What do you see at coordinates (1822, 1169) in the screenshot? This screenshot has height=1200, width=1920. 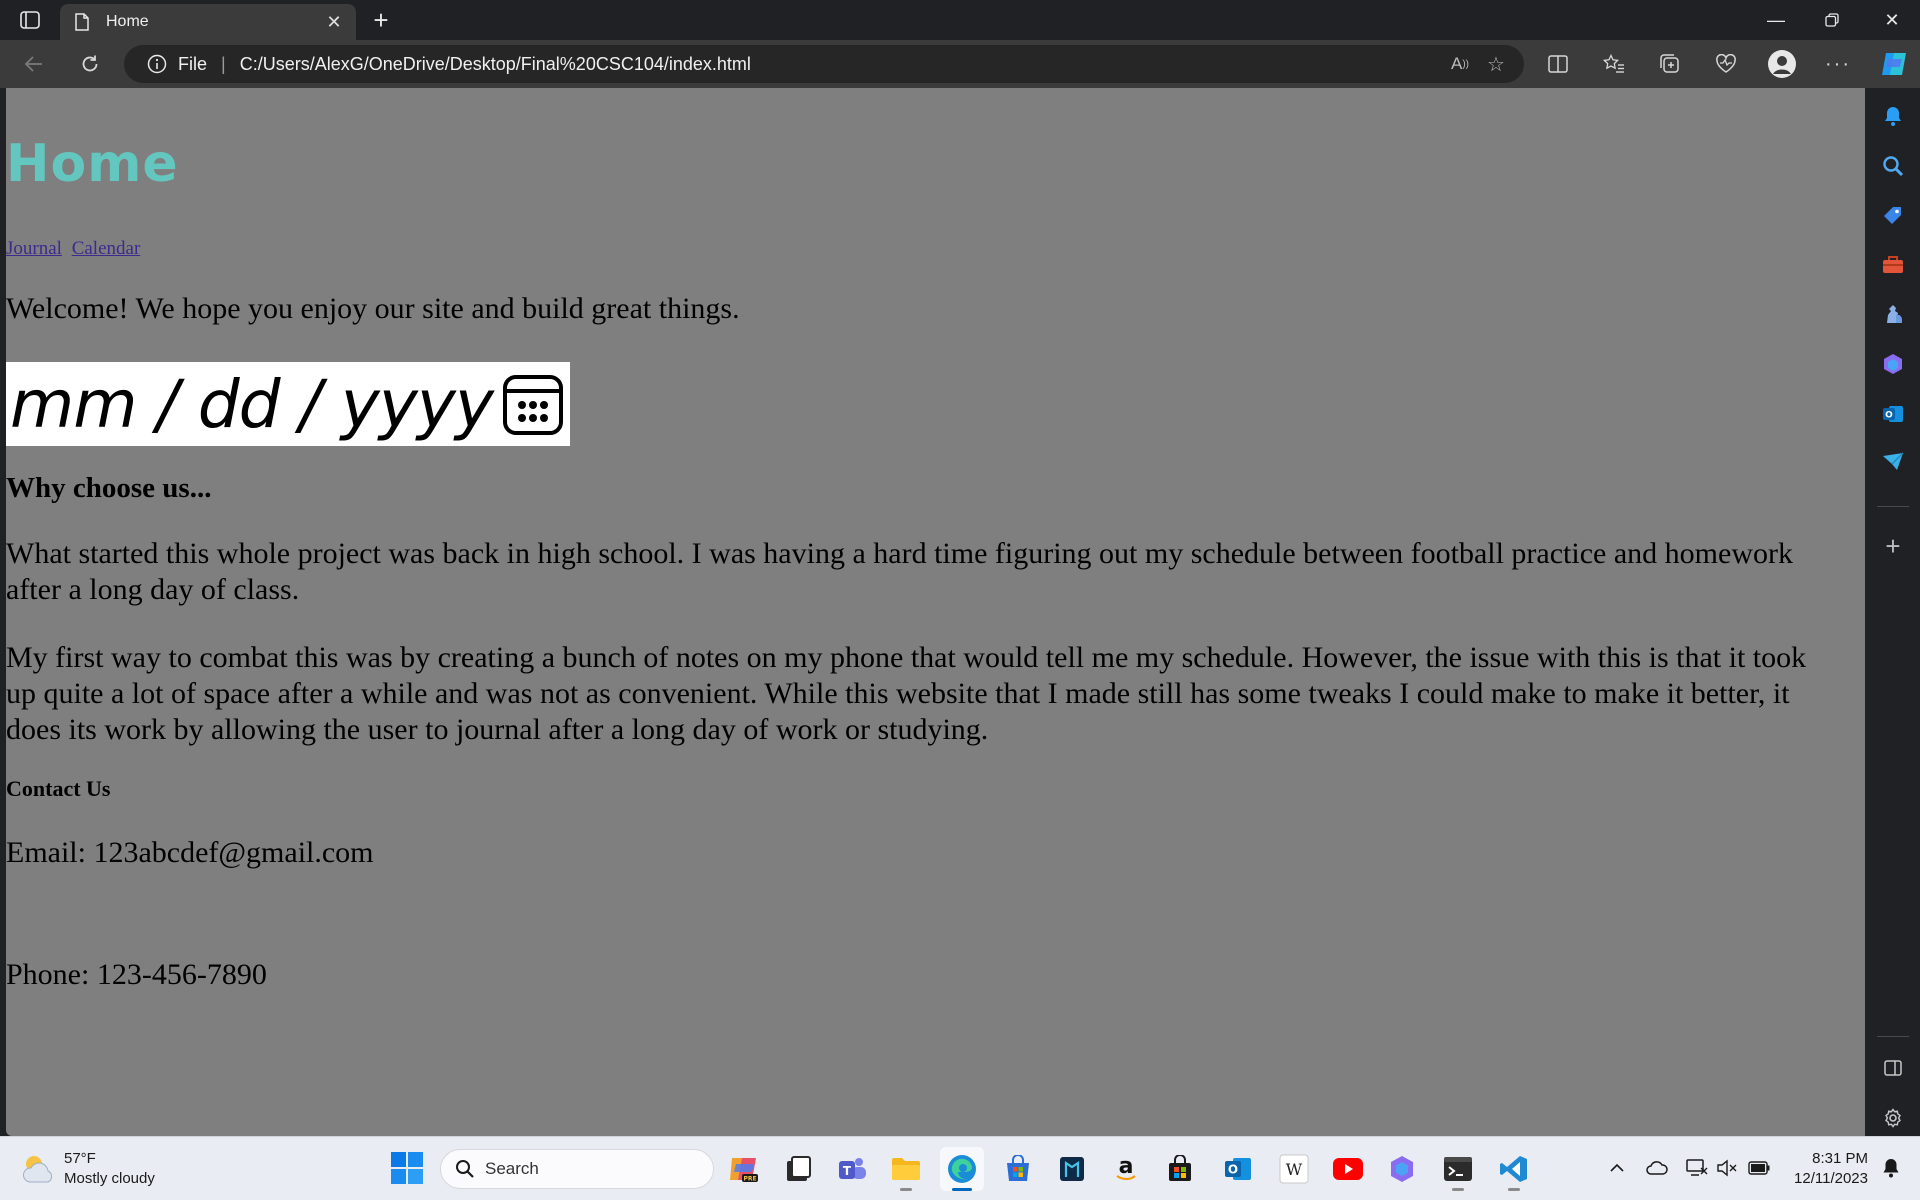 I see `taskbar-clock: 8:31 PM 12/11/2023` at bounding box center [1822, 1169].